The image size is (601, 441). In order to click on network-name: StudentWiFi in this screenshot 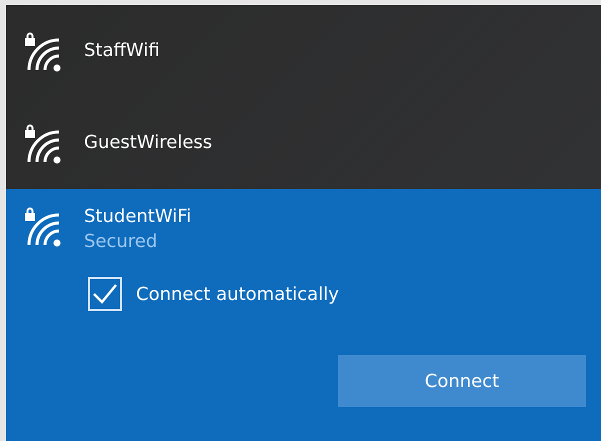, I will do `click(138, 216)`.